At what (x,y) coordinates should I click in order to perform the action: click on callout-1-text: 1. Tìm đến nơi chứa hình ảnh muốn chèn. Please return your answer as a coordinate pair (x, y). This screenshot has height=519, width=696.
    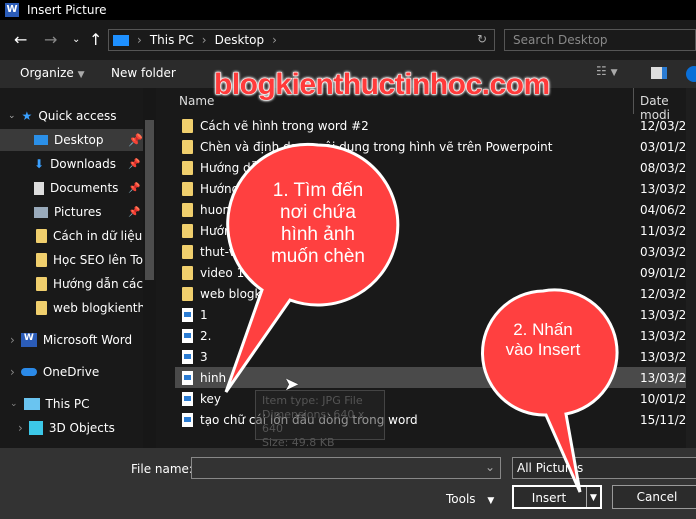
    Looking at the image, I should click on (317, 223).